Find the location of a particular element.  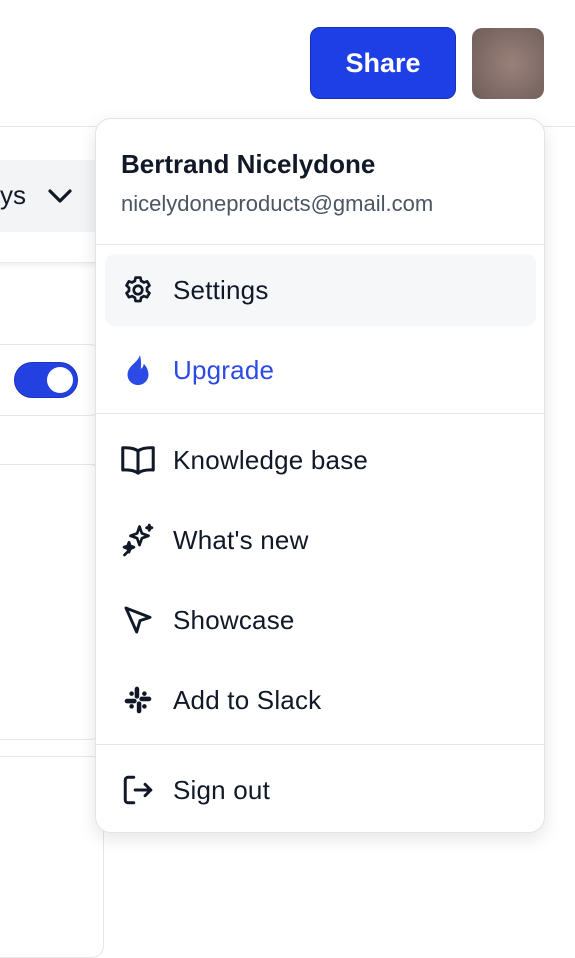

book-open-icon is located at coordinates (138, 460).